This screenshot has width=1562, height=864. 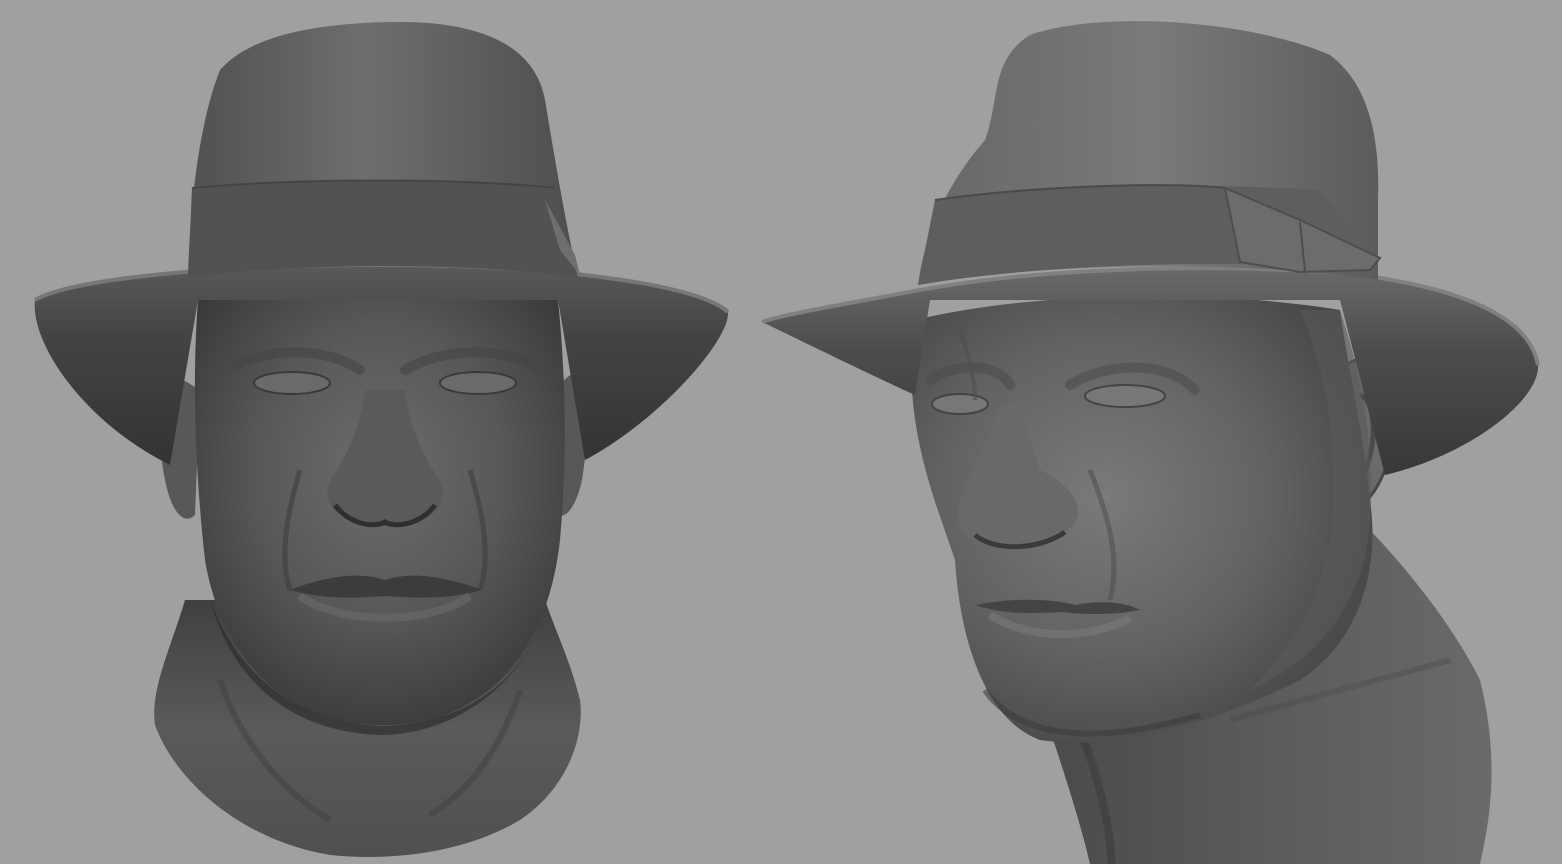 I want to click on eye-right-front, so click(x=478, y=383).